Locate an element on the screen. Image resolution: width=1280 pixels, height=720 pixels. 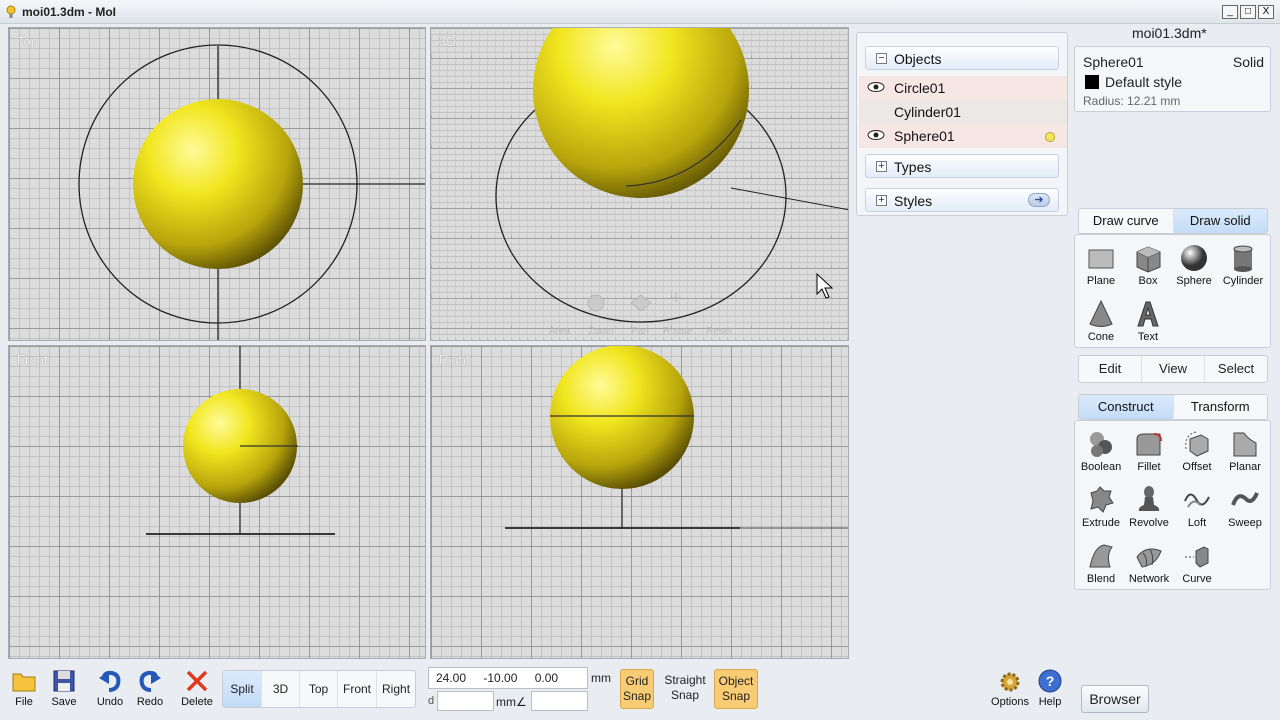
viewport-3d: Area Zoom Pan Rotate Reset 3D is located at coordinates (639, 184).